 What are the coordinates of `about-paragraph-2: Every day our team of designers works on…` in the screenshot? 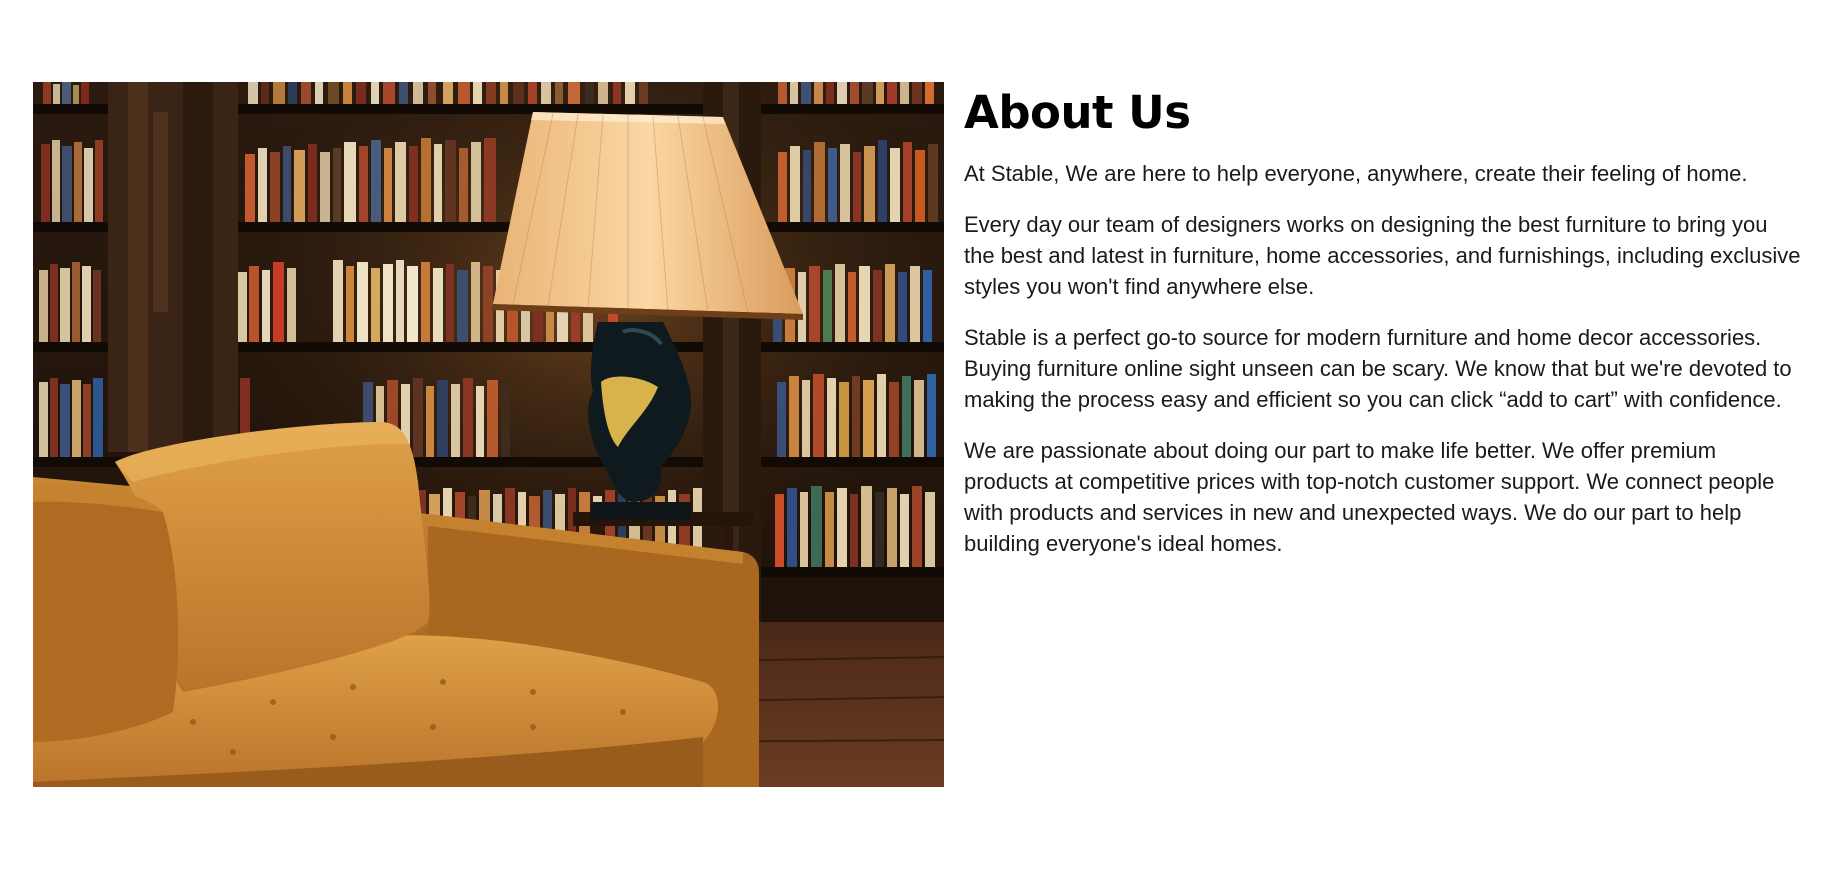 It's located at (1382, 255).